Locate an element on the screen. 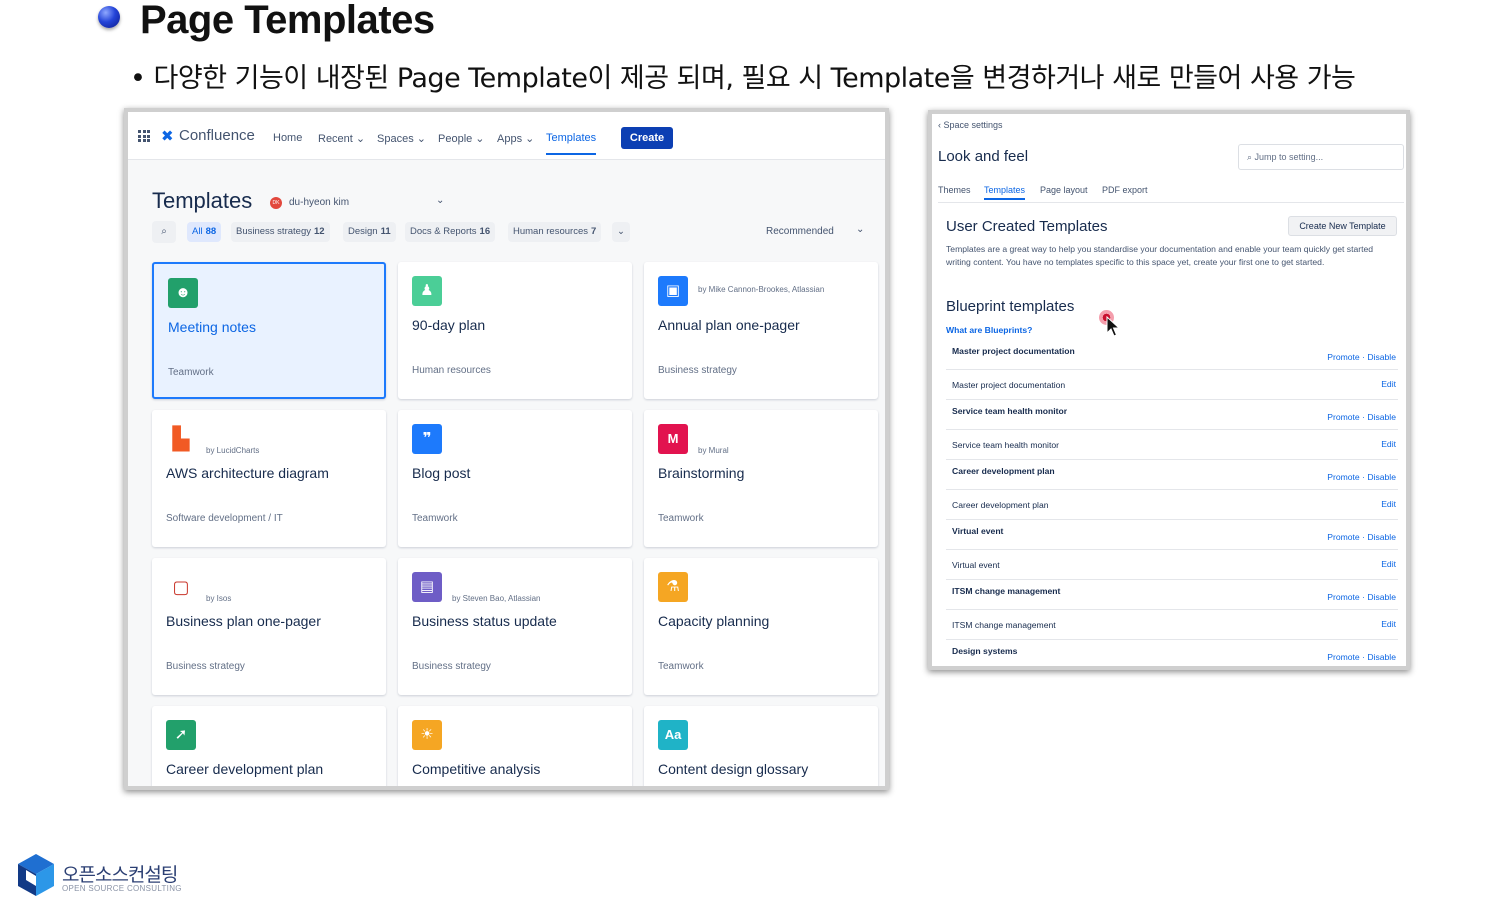  template-card-career-development: ➚ Career development plan is located at coordinates (269, 746).